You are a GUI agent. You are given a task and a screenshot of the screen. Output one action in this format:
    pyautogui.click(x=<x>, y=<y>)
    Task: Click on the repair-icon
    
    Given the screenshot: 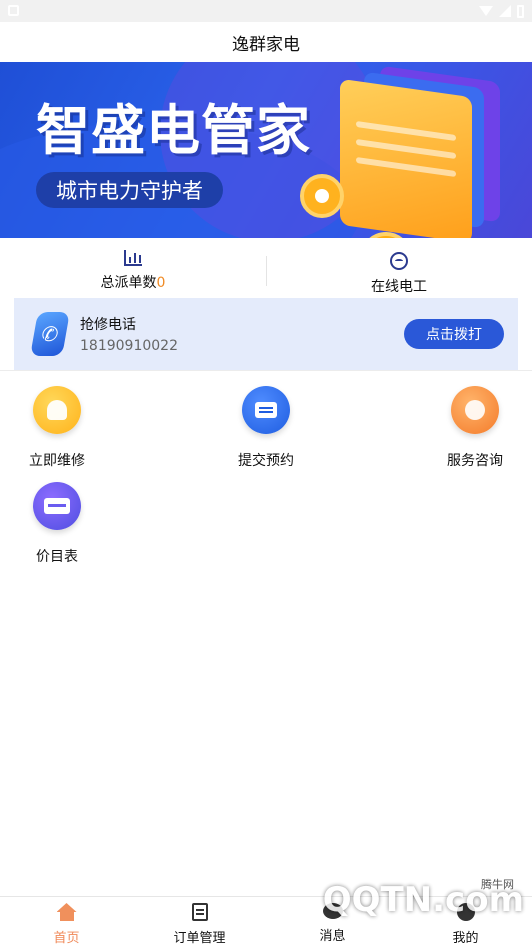 What is the action you would take?
    pyautogui.click(x=57, y=410)
    